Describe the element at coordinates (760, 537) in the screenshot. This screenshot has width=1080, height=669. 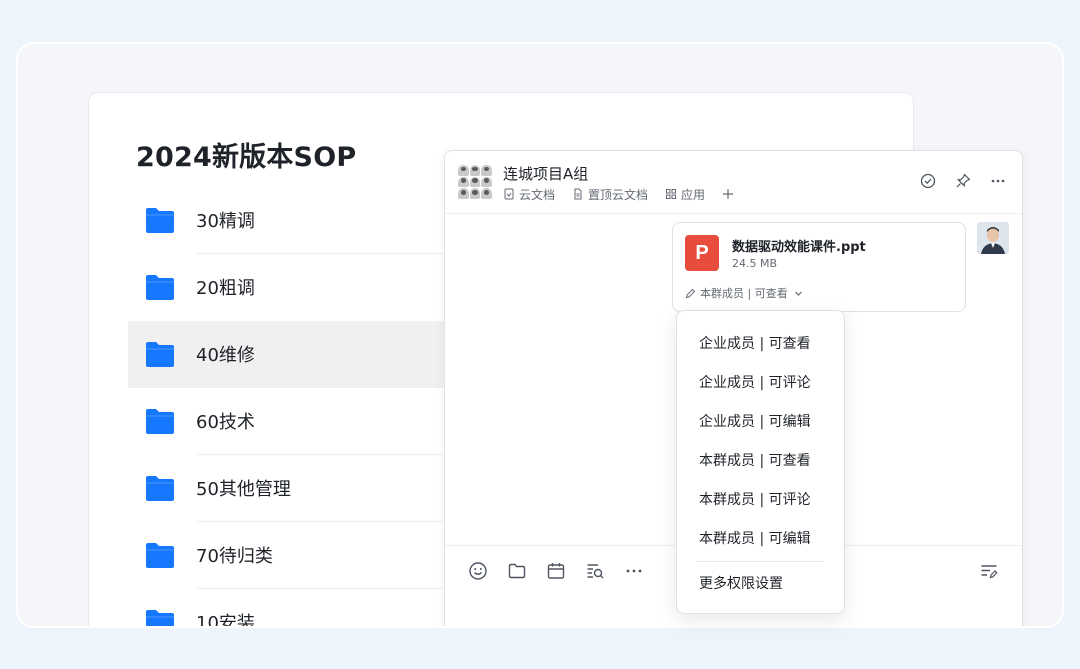
I see `permission-option: 本群成员 | 可编辑` at that location.